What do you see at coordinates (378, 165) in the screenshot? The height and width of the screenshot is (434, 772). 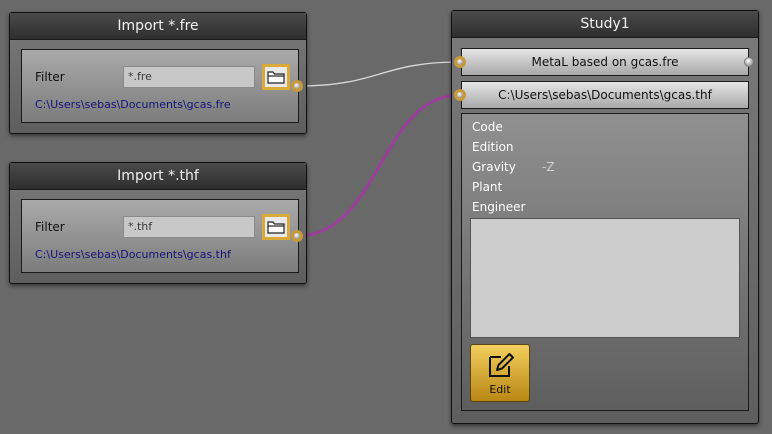 I see `wire-thf-to-study` at bounding box center [378, 165].